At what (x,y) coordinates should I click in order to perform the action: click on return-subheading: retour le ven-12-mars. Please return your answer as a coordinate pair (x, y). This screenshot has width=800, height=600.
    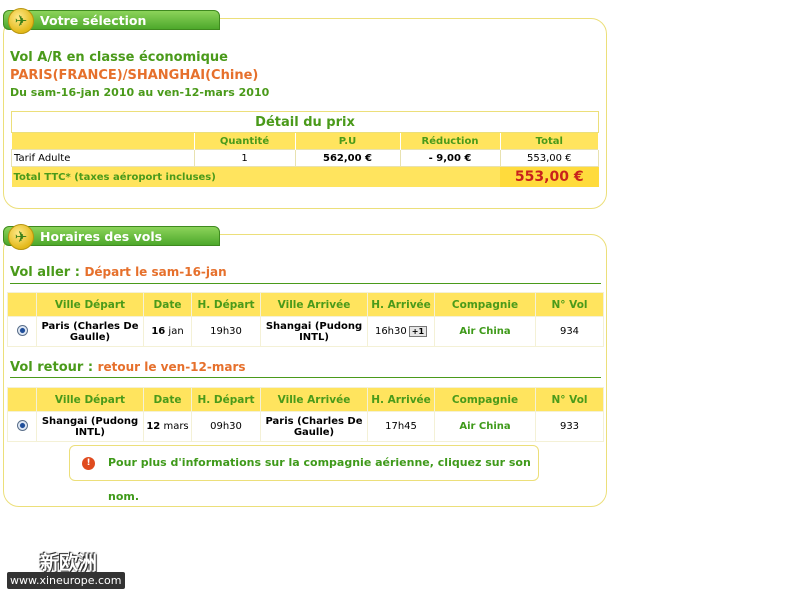
    Looking at the image, I should click on (171, 367).